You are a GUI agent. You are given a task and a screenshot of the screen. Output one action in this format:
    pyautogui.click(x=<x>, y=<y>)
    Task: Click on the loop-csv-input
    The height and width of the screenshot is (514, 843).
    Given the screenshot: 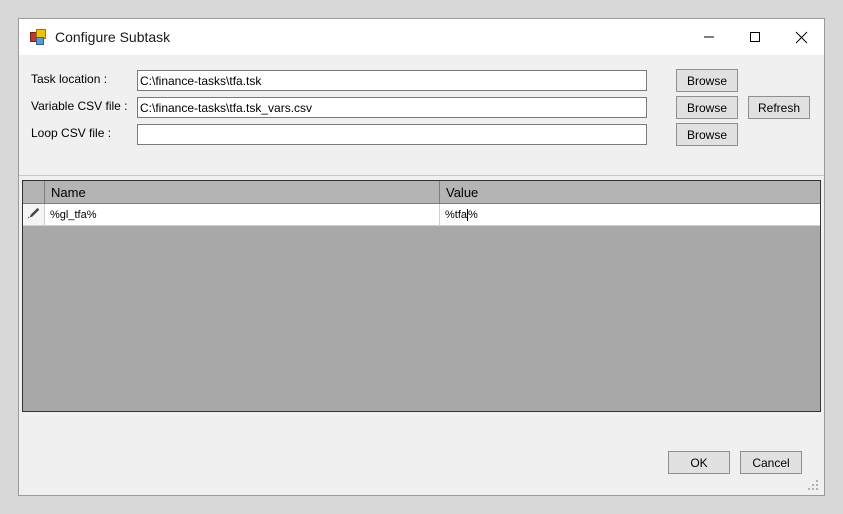 What is the action you would take?
    pyautogui.click(x=392, y=134)
    